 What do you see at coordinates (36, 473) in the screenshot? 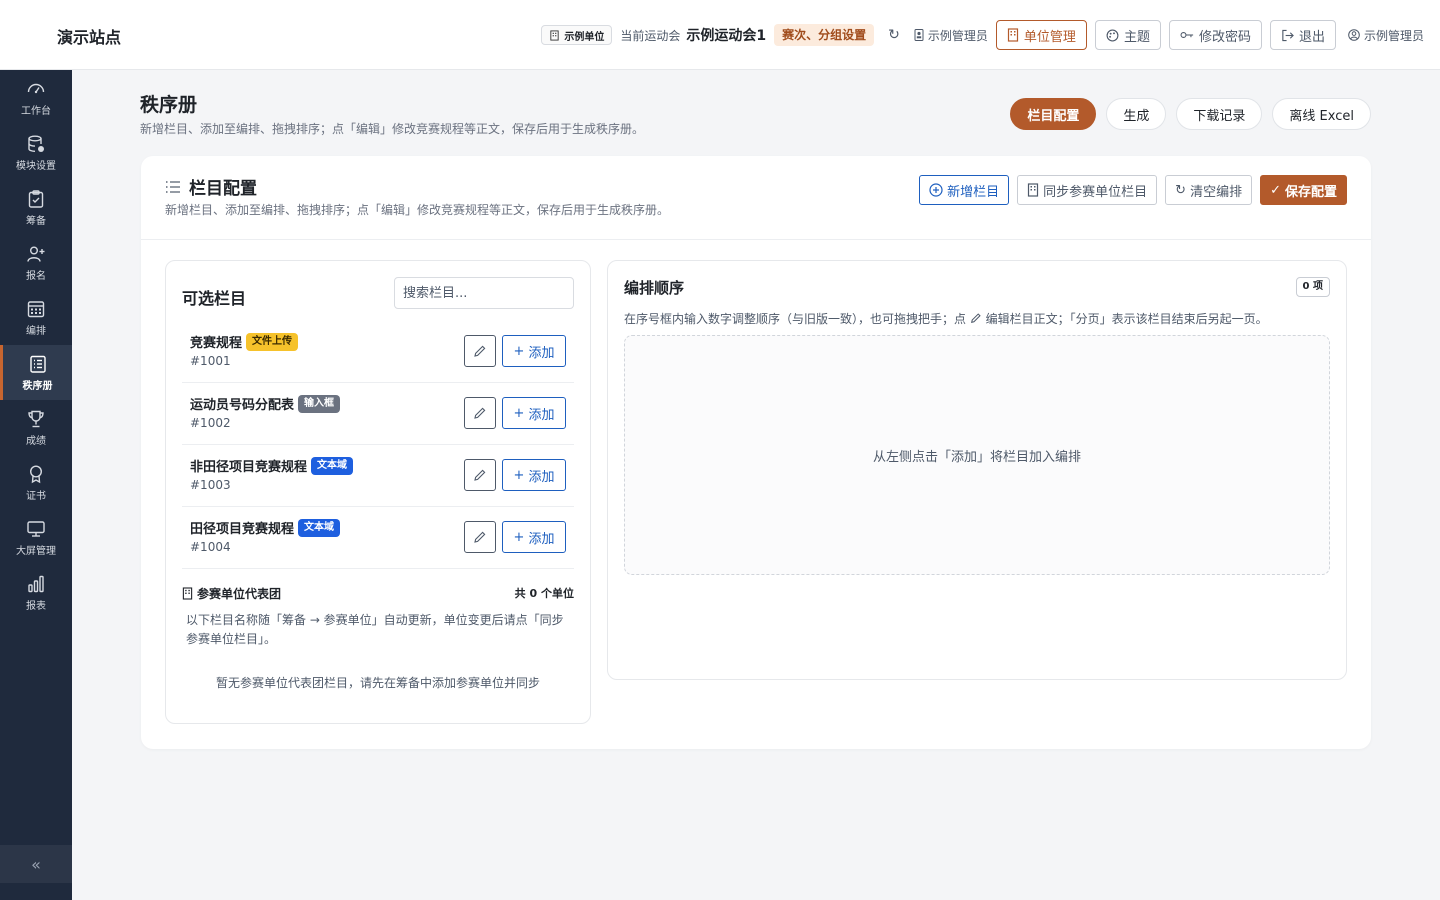
I see `award-icon` at bounding box center [36, 473].